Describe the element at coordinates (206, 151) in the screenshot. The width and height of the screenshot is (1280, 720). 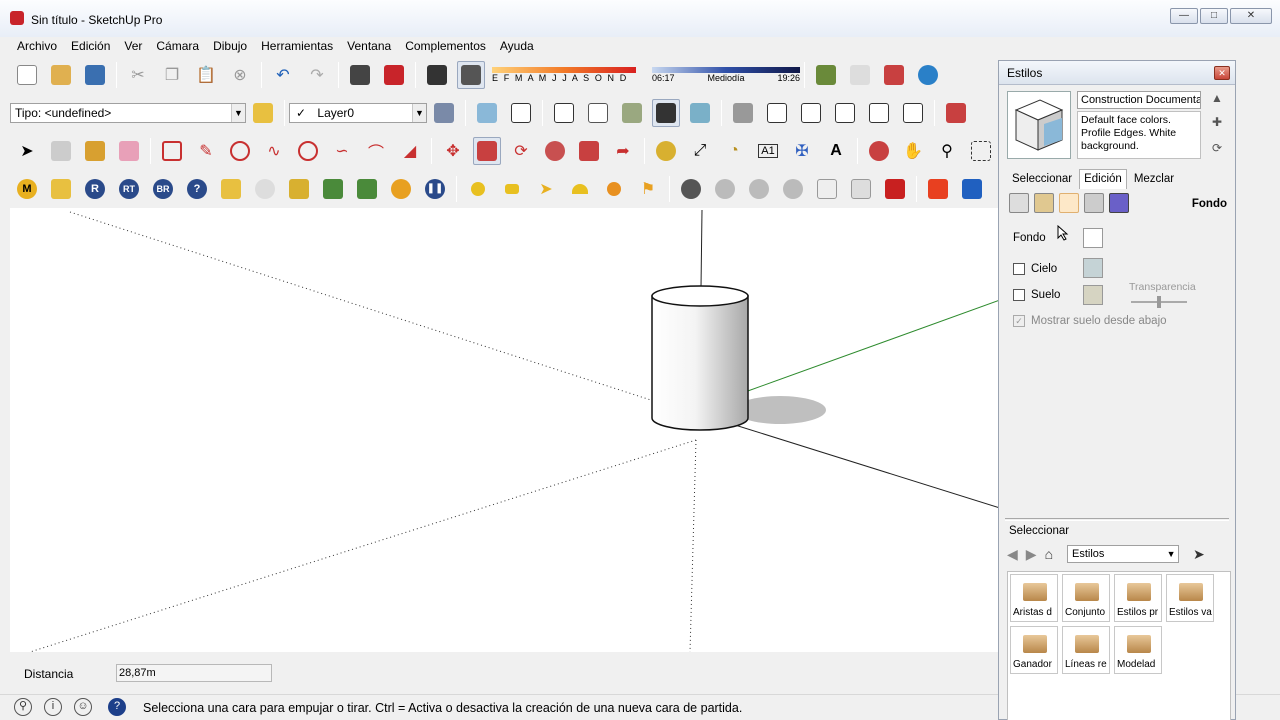
I see `line-tool-button: ✎` at that location.